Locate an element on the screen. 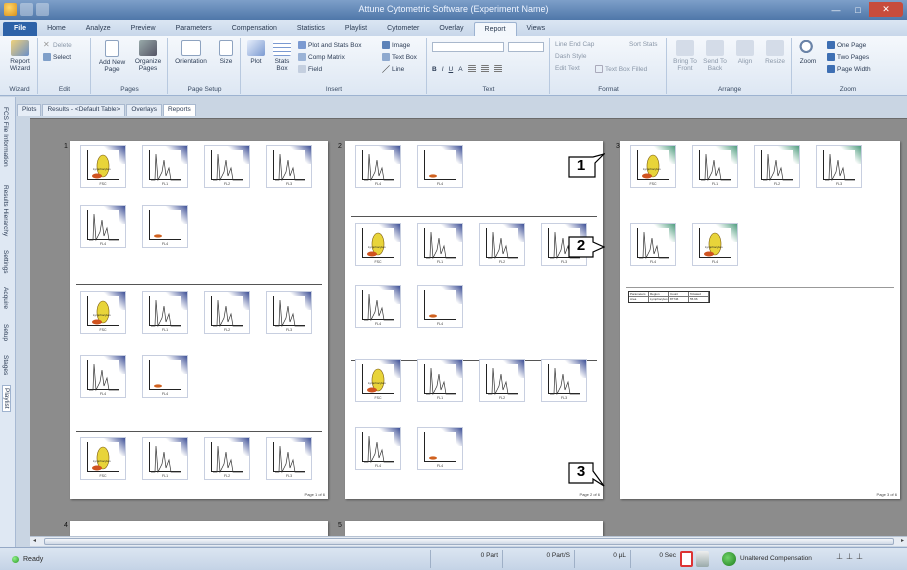 This screenshot has width=907, height=570. tab-analyze: Analyze is located at coordinates (98, 29).